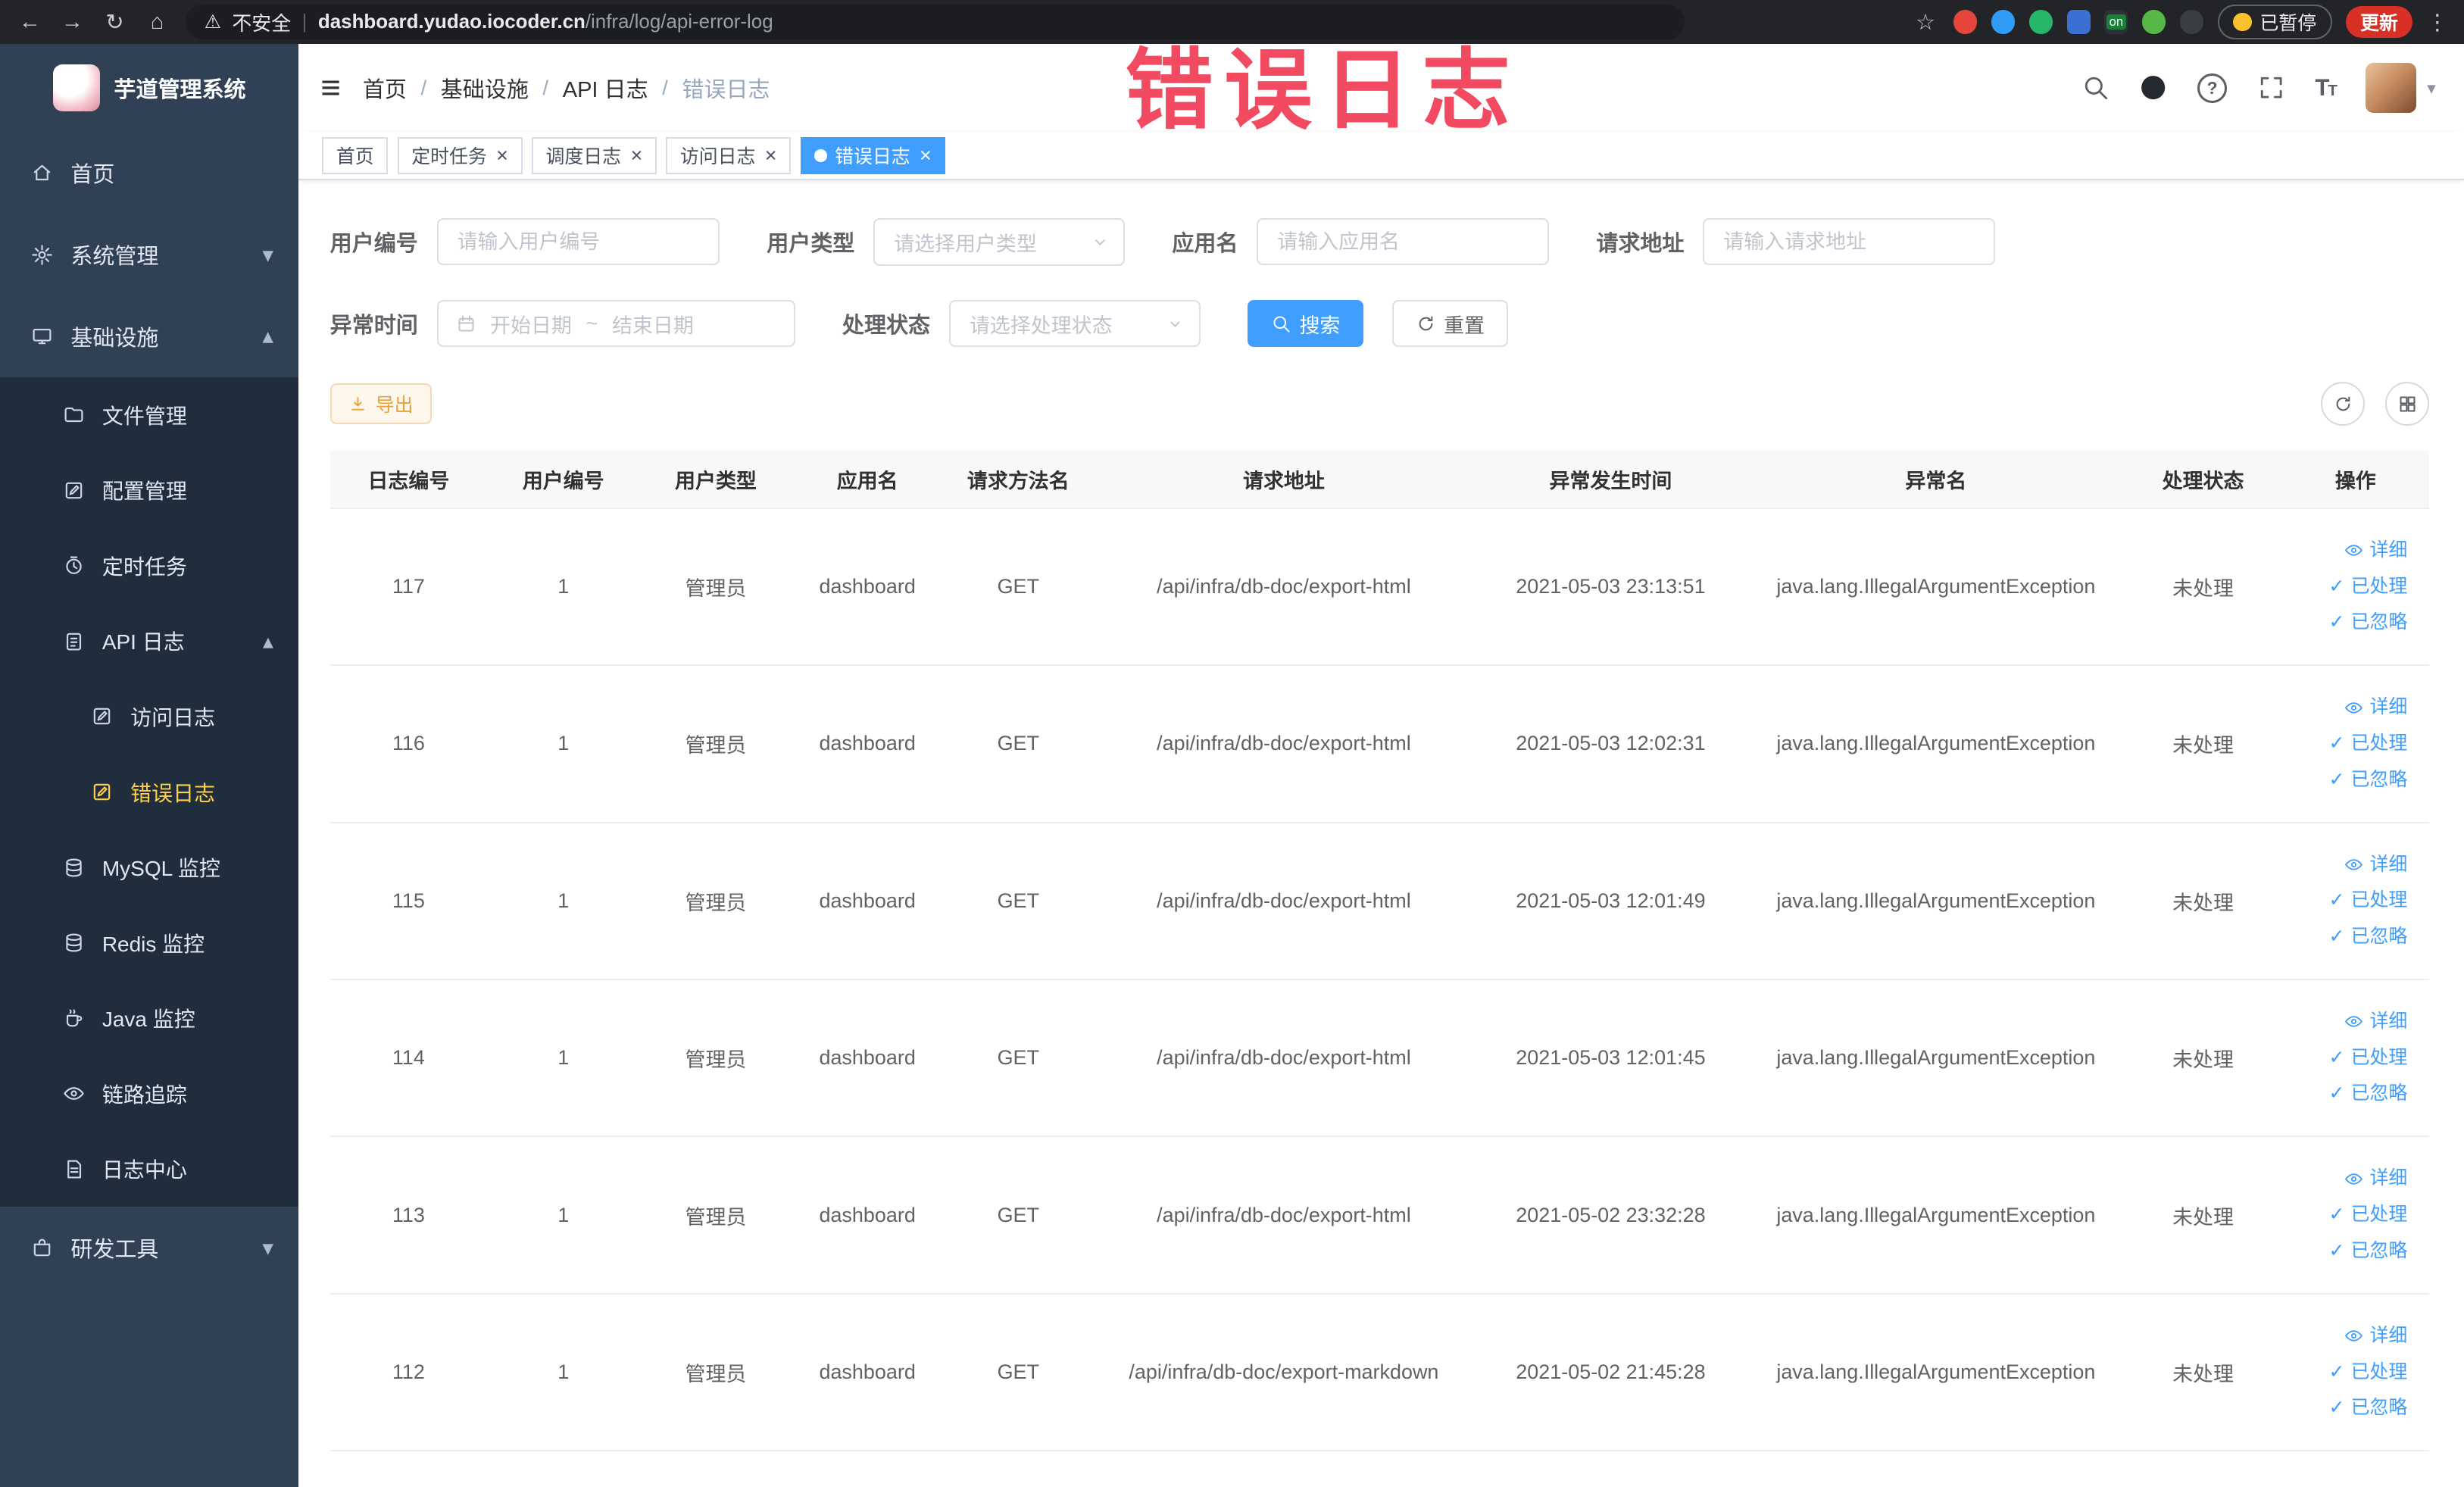 Image resolution: width=2464 pixels, height=1487 pixels. I want to click on sidebar-item-log-center: 日志中心, so click(149, 1169).